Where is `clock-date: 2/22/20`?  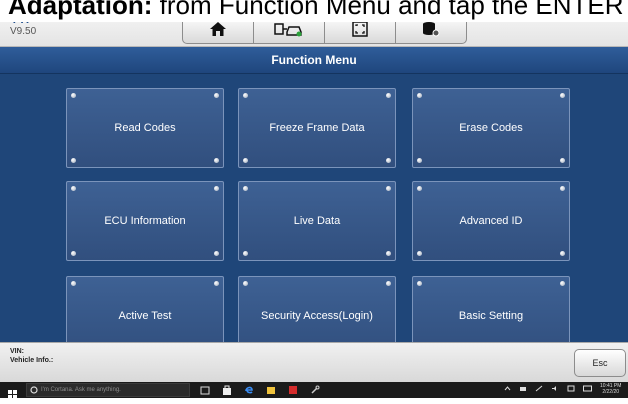 clock-date: 2/22/20 is located at coordinates (611, 392).